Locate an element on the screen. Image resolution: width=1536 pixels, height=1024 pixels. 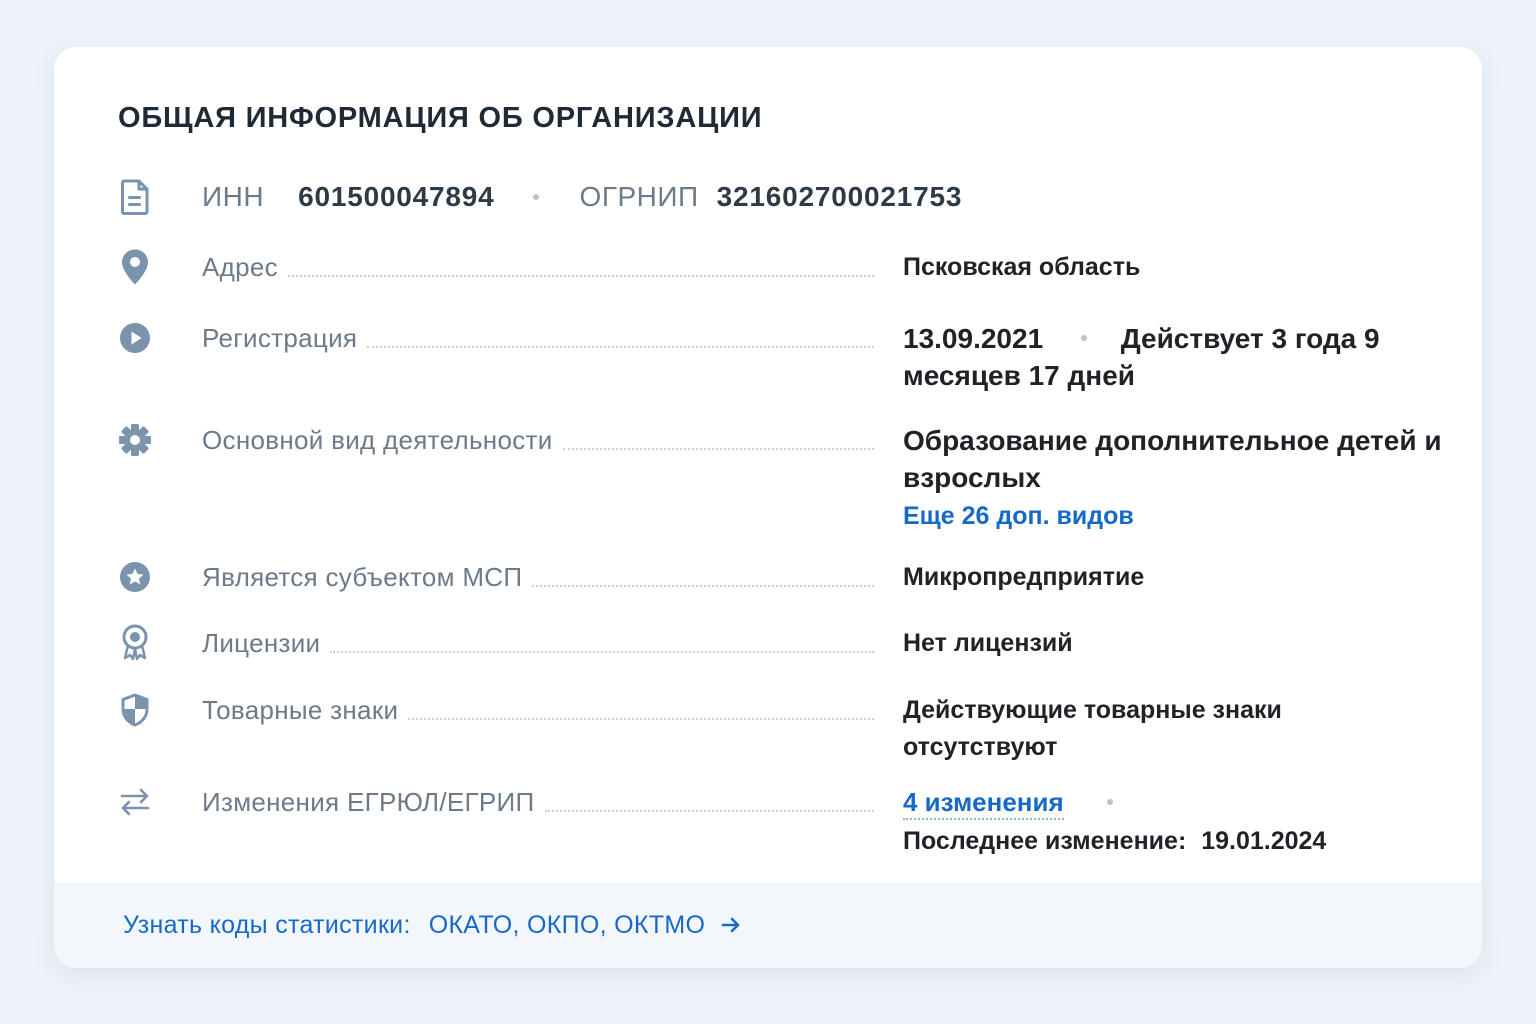
licenses-value: Нет лицензий is located at coordinates (988, 643).